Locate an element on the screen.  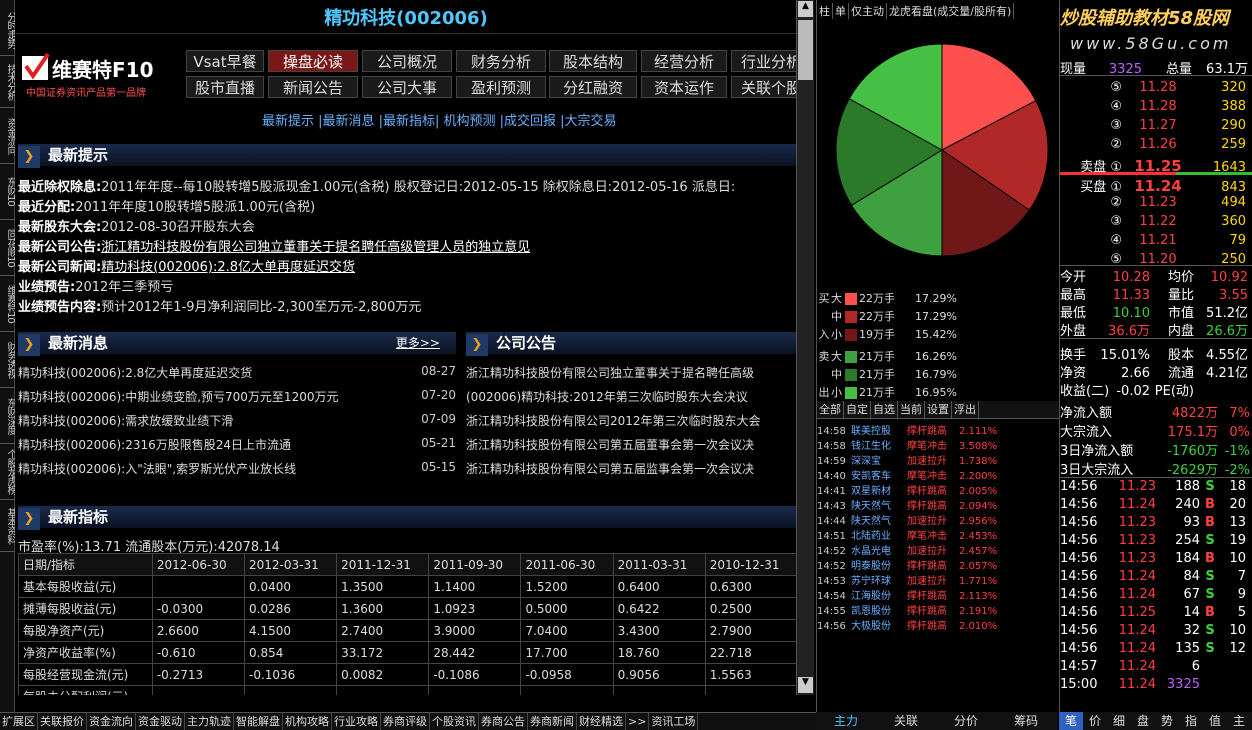
alert-row: 14:54 江海股份 撑杆跳高 2.113% is located at coordinates (938, 594).